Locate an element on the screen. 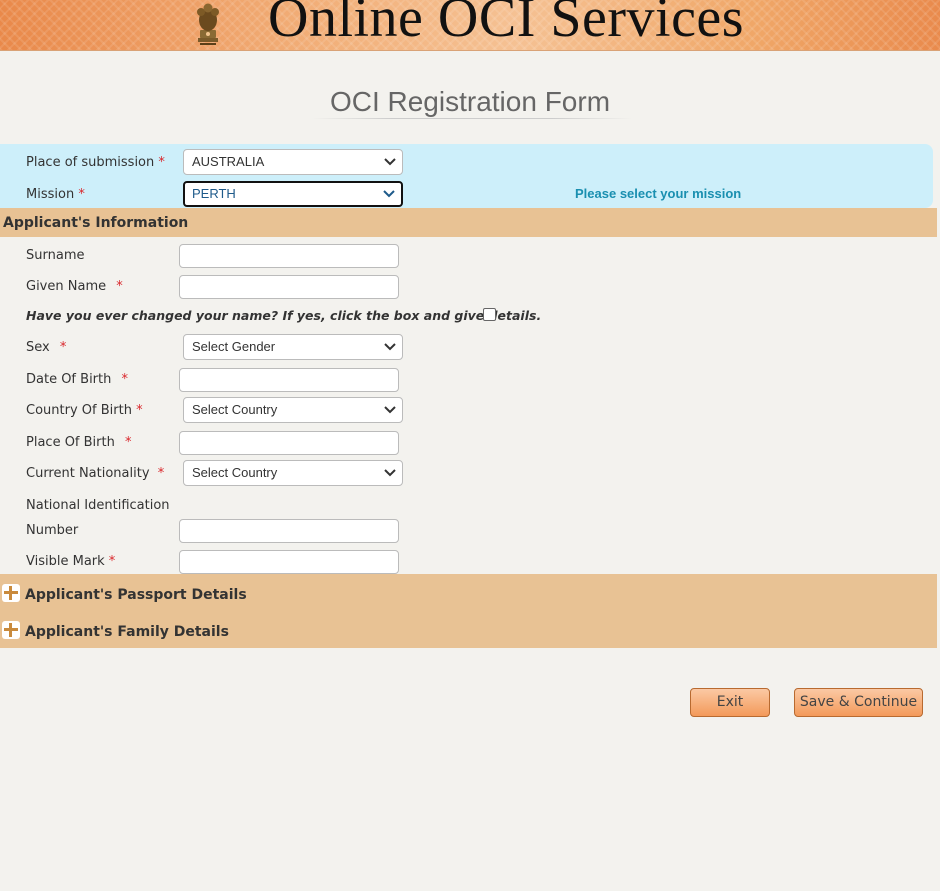 The image size is (940, 891). mission-select: PERTH is located at coordinates (293, 194).